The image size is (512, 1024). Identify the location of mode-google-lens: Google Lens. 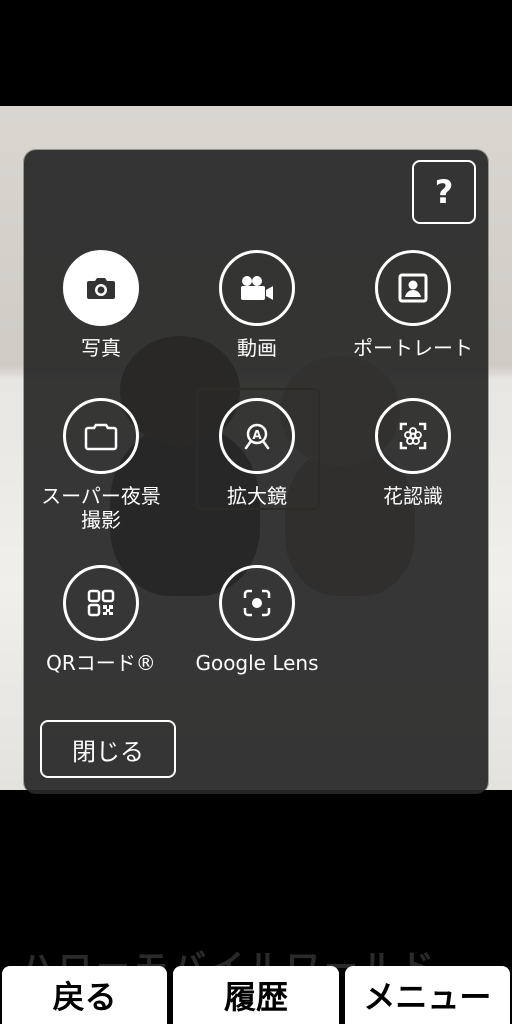
(257, 620).